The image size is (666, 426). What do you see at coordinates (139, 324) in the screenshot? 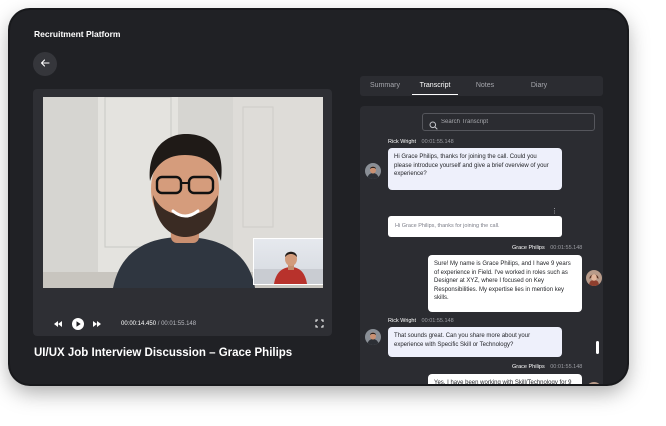
I see `current-time: 00:00:14.450` at bounding box center [139, 324].